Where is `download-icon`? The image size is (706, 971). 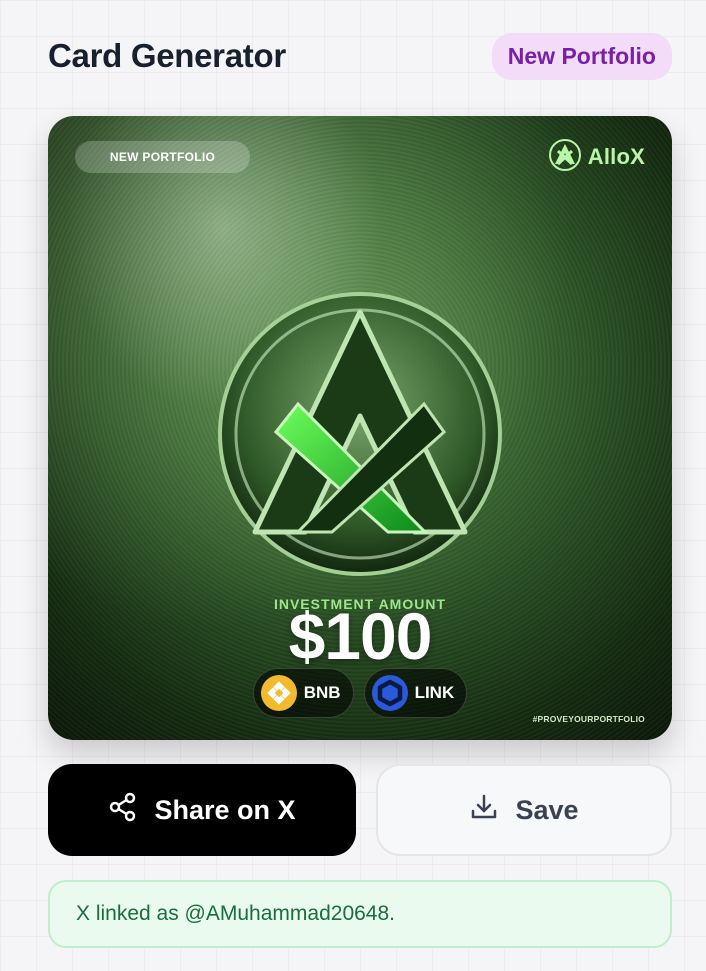 download-icon is located at coordinates (484, 810).